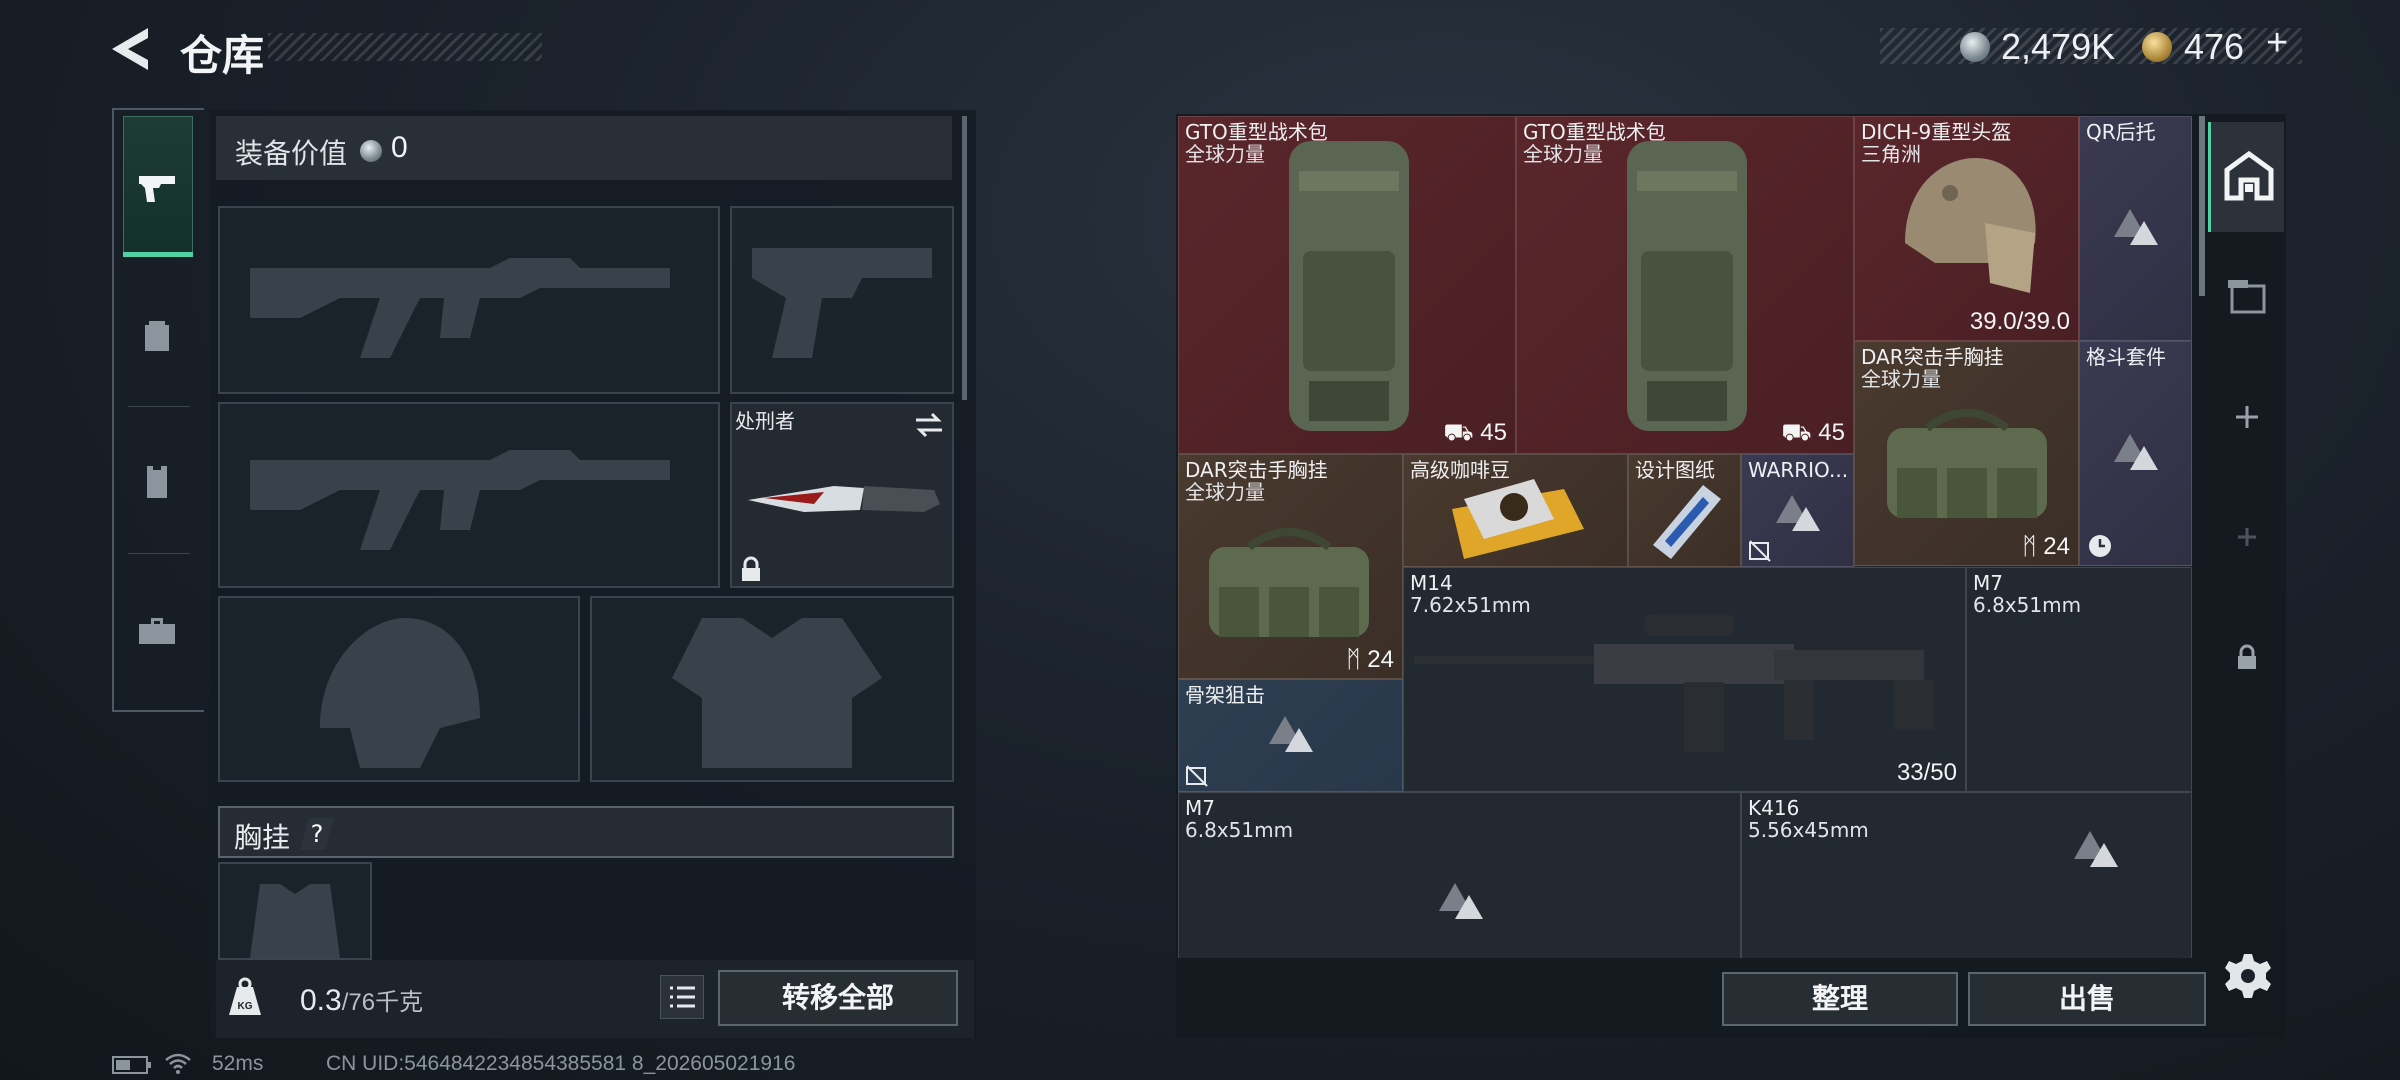 The height and width of the screenshot is (1080, 2400). Describe the element at coordinates (2121, 132) in the screenshot. I see `item-name: QR后托` at that location.